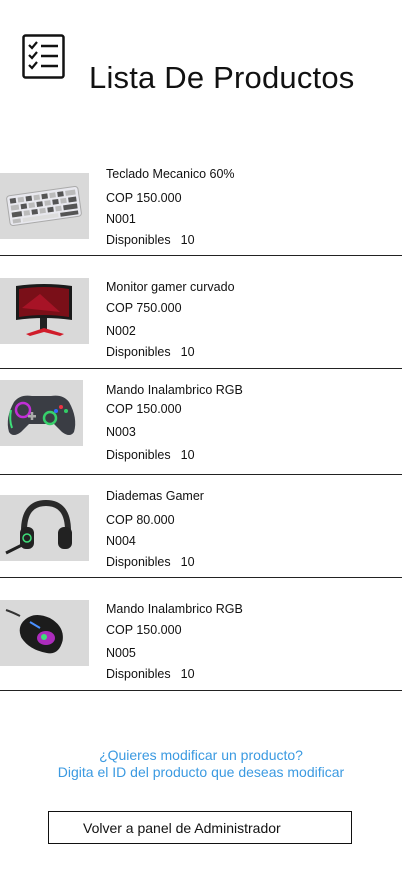  What do you see at coordinates (121, 432) in the screenshot?
I see `product-id: N003` at bounding box center [121, 432].